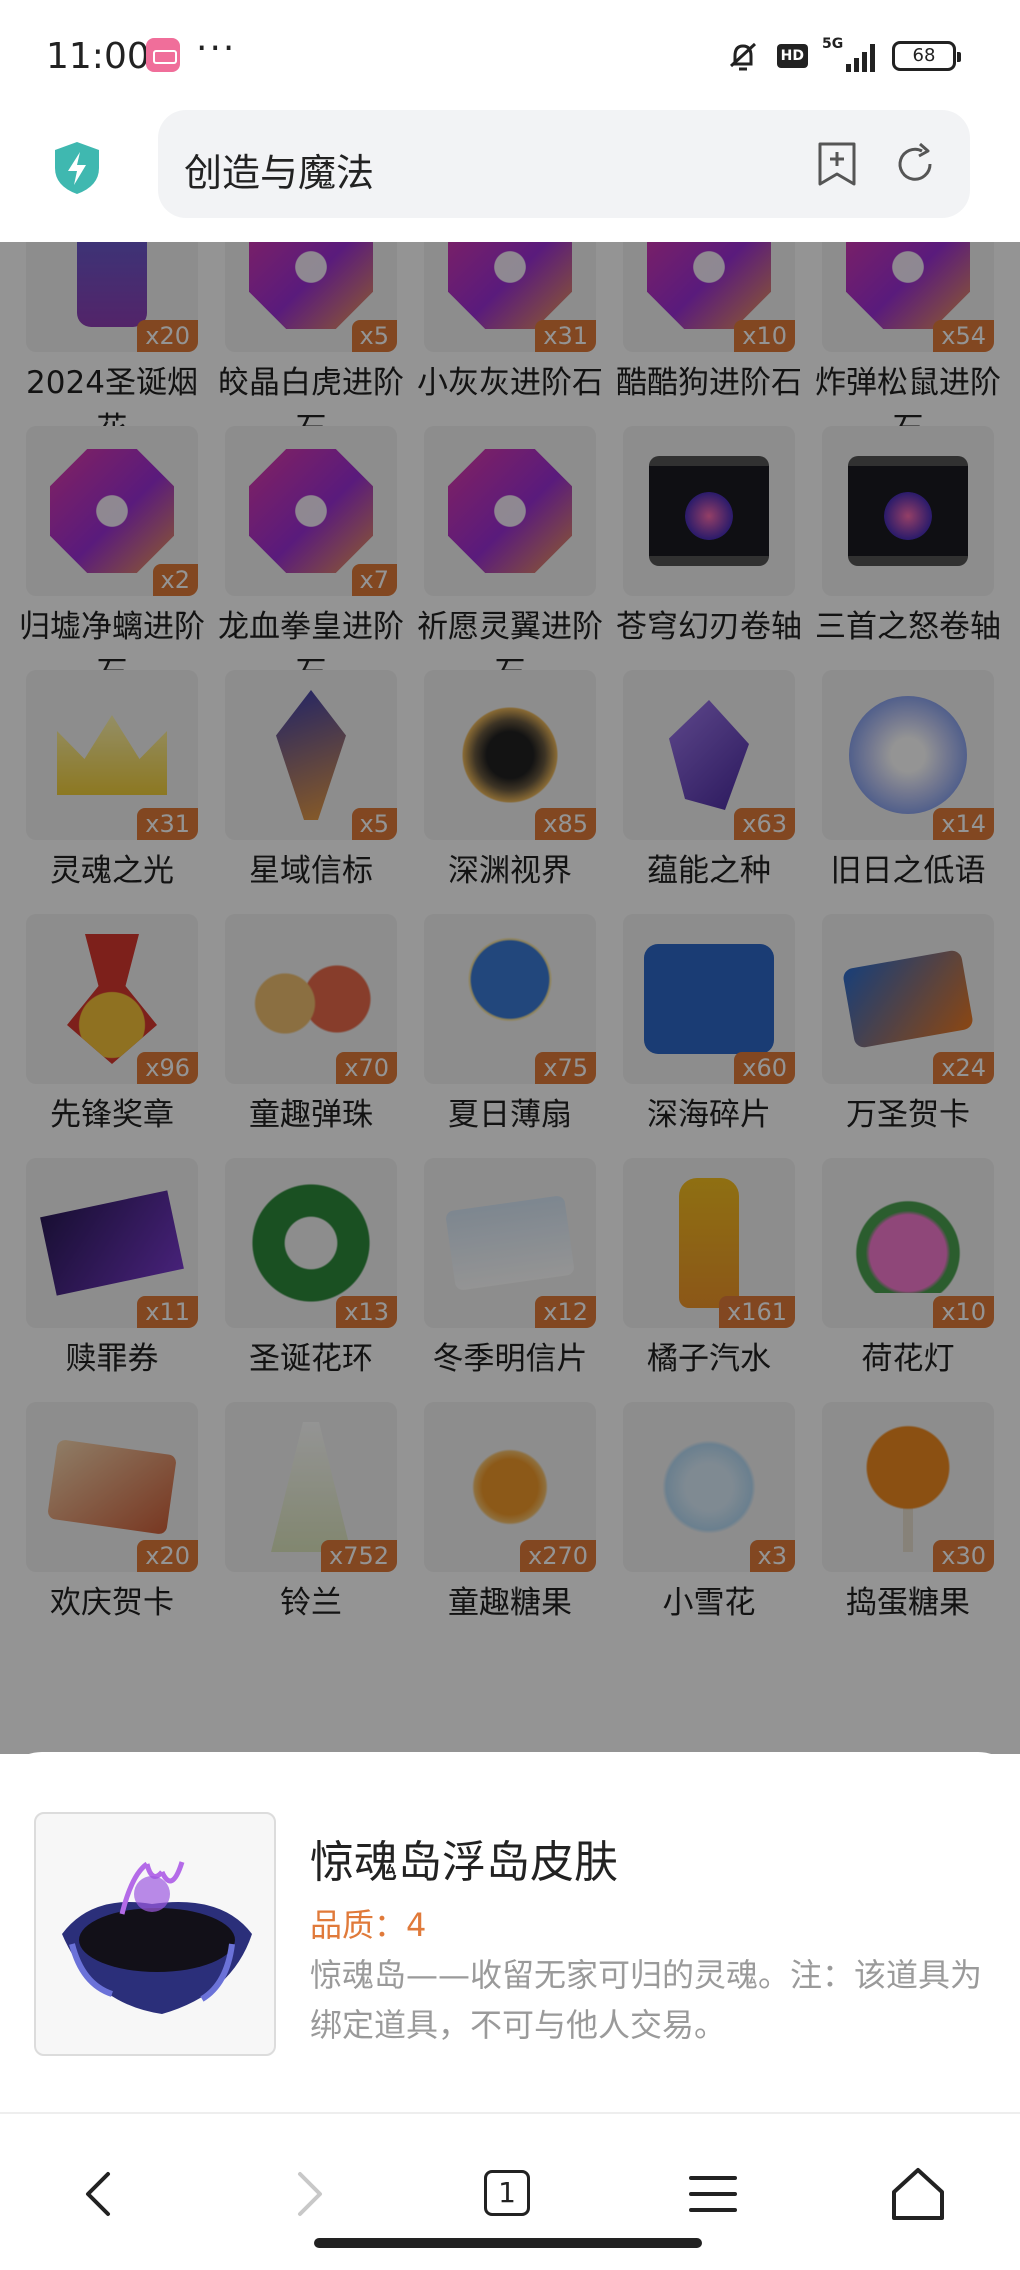 This screenshot has width=1020, height=2270. Describe the element at coordinates (837, 164) in the screenshot. I see `bookmark-add-icon` at that location.